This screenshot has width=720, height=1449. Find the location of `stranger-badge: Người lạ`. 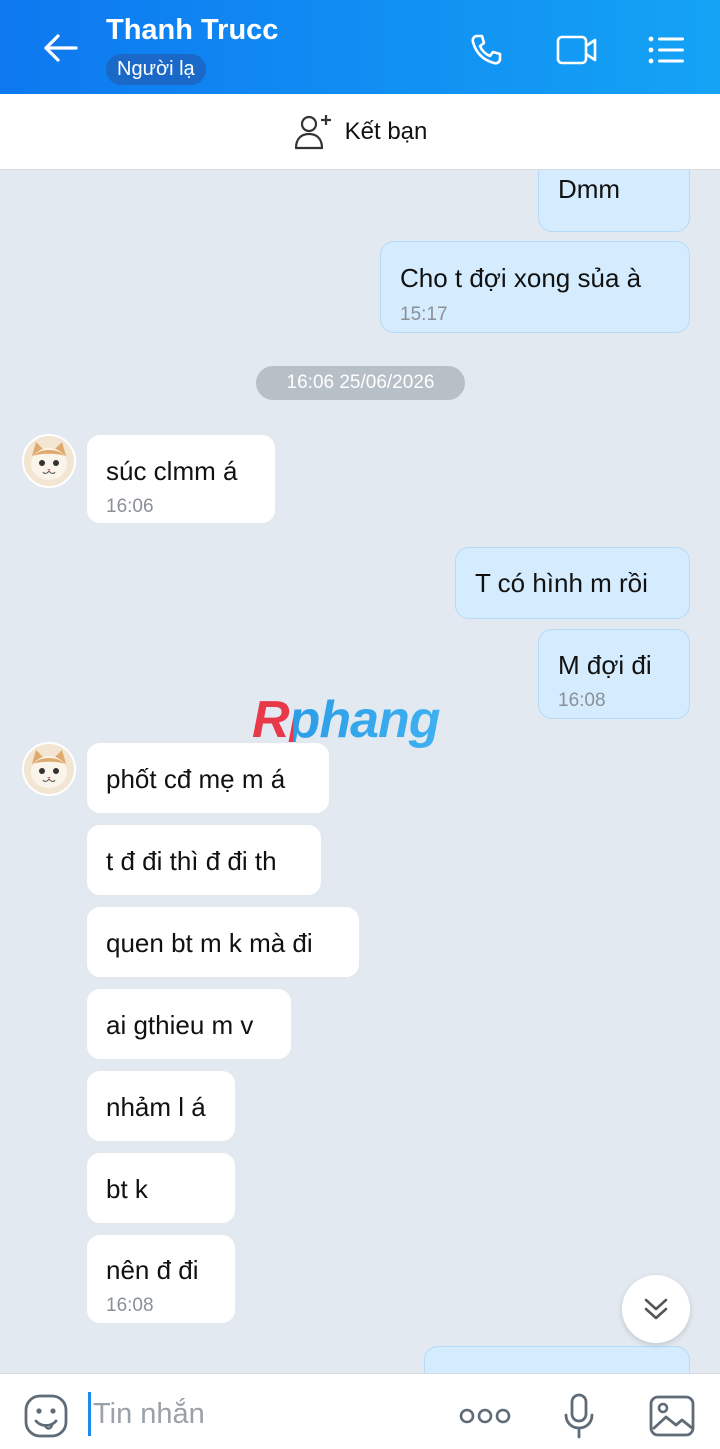

stranger-badge: Người lạ is located at coordinates (156, 69).